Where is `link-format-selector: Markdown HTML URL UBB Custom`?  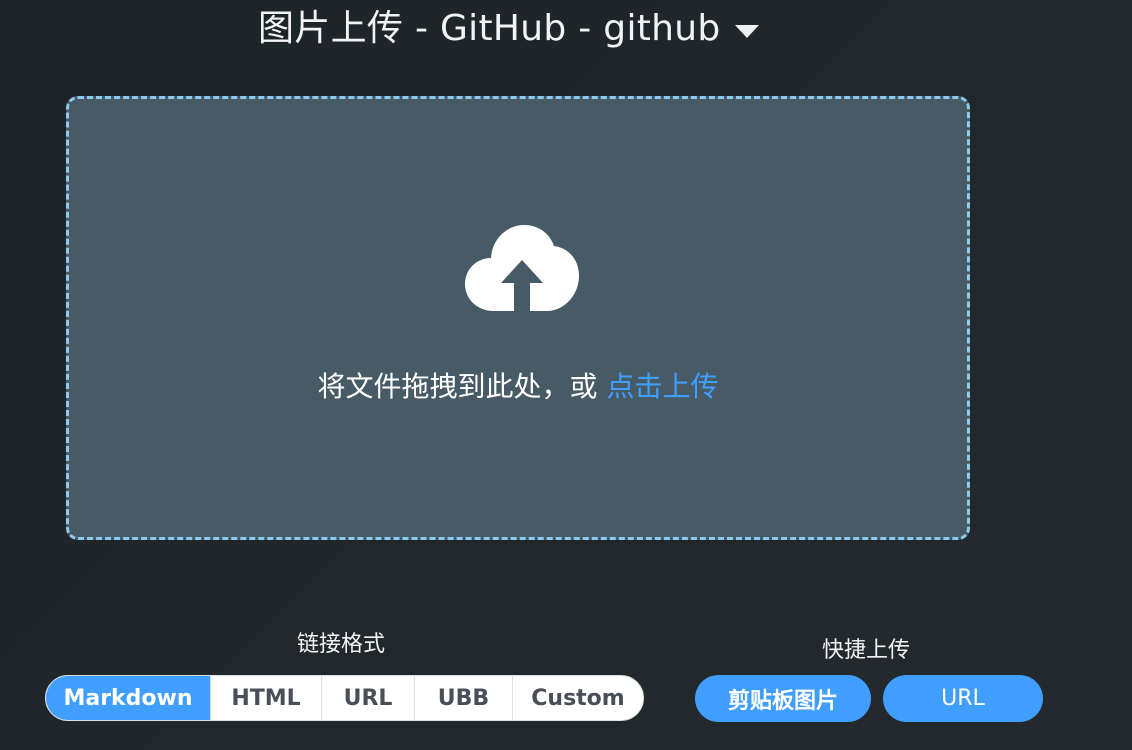
link-format-selector: Markdown HTML URL UBB Custom is located at coordinates (344, 698).